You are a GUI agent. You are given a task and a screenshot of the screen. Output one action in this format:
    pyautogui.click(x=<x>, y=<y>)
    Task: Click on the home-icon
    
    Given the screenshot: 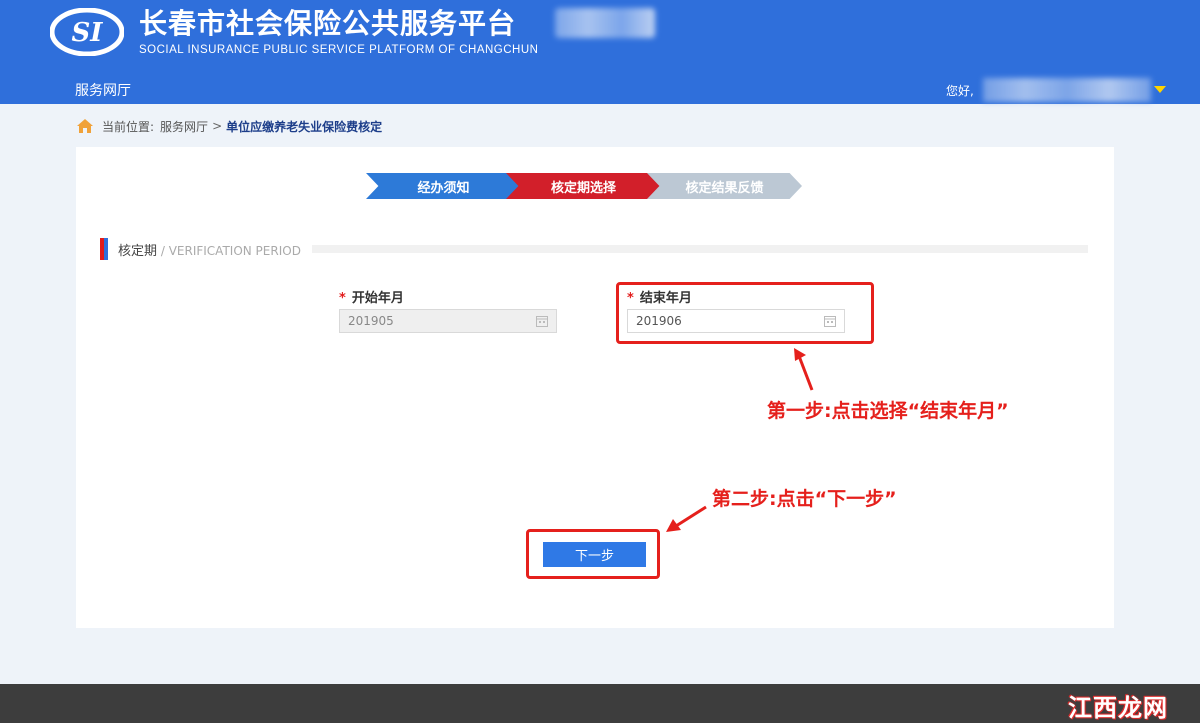 What is the action you would take?
    pyautogui.click(x=85, y=126)
    